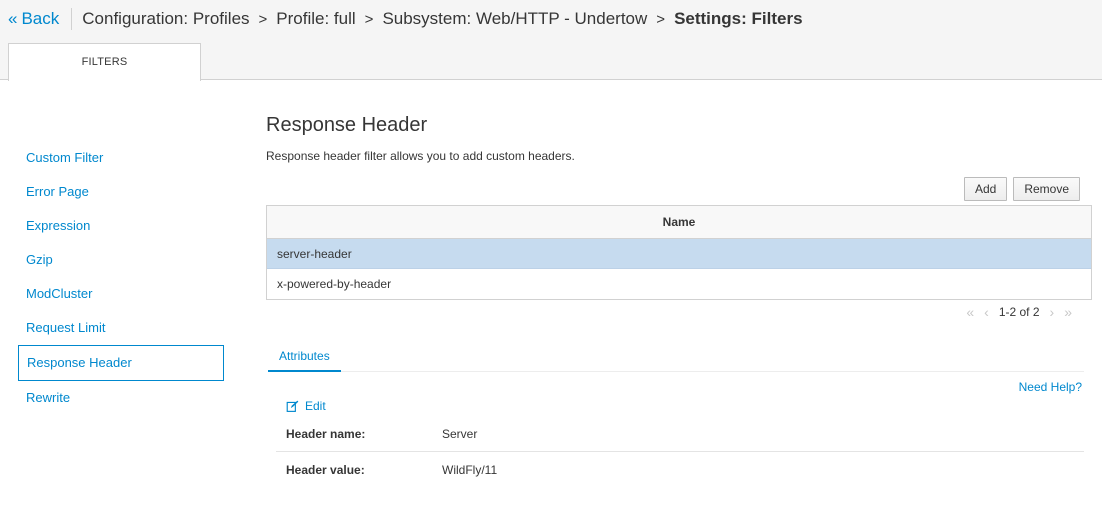 The image size is (1102, 516). Describe the element at coordinates (325, 469) in the screenshot. I see `attribute-key: Header value:` at that location.